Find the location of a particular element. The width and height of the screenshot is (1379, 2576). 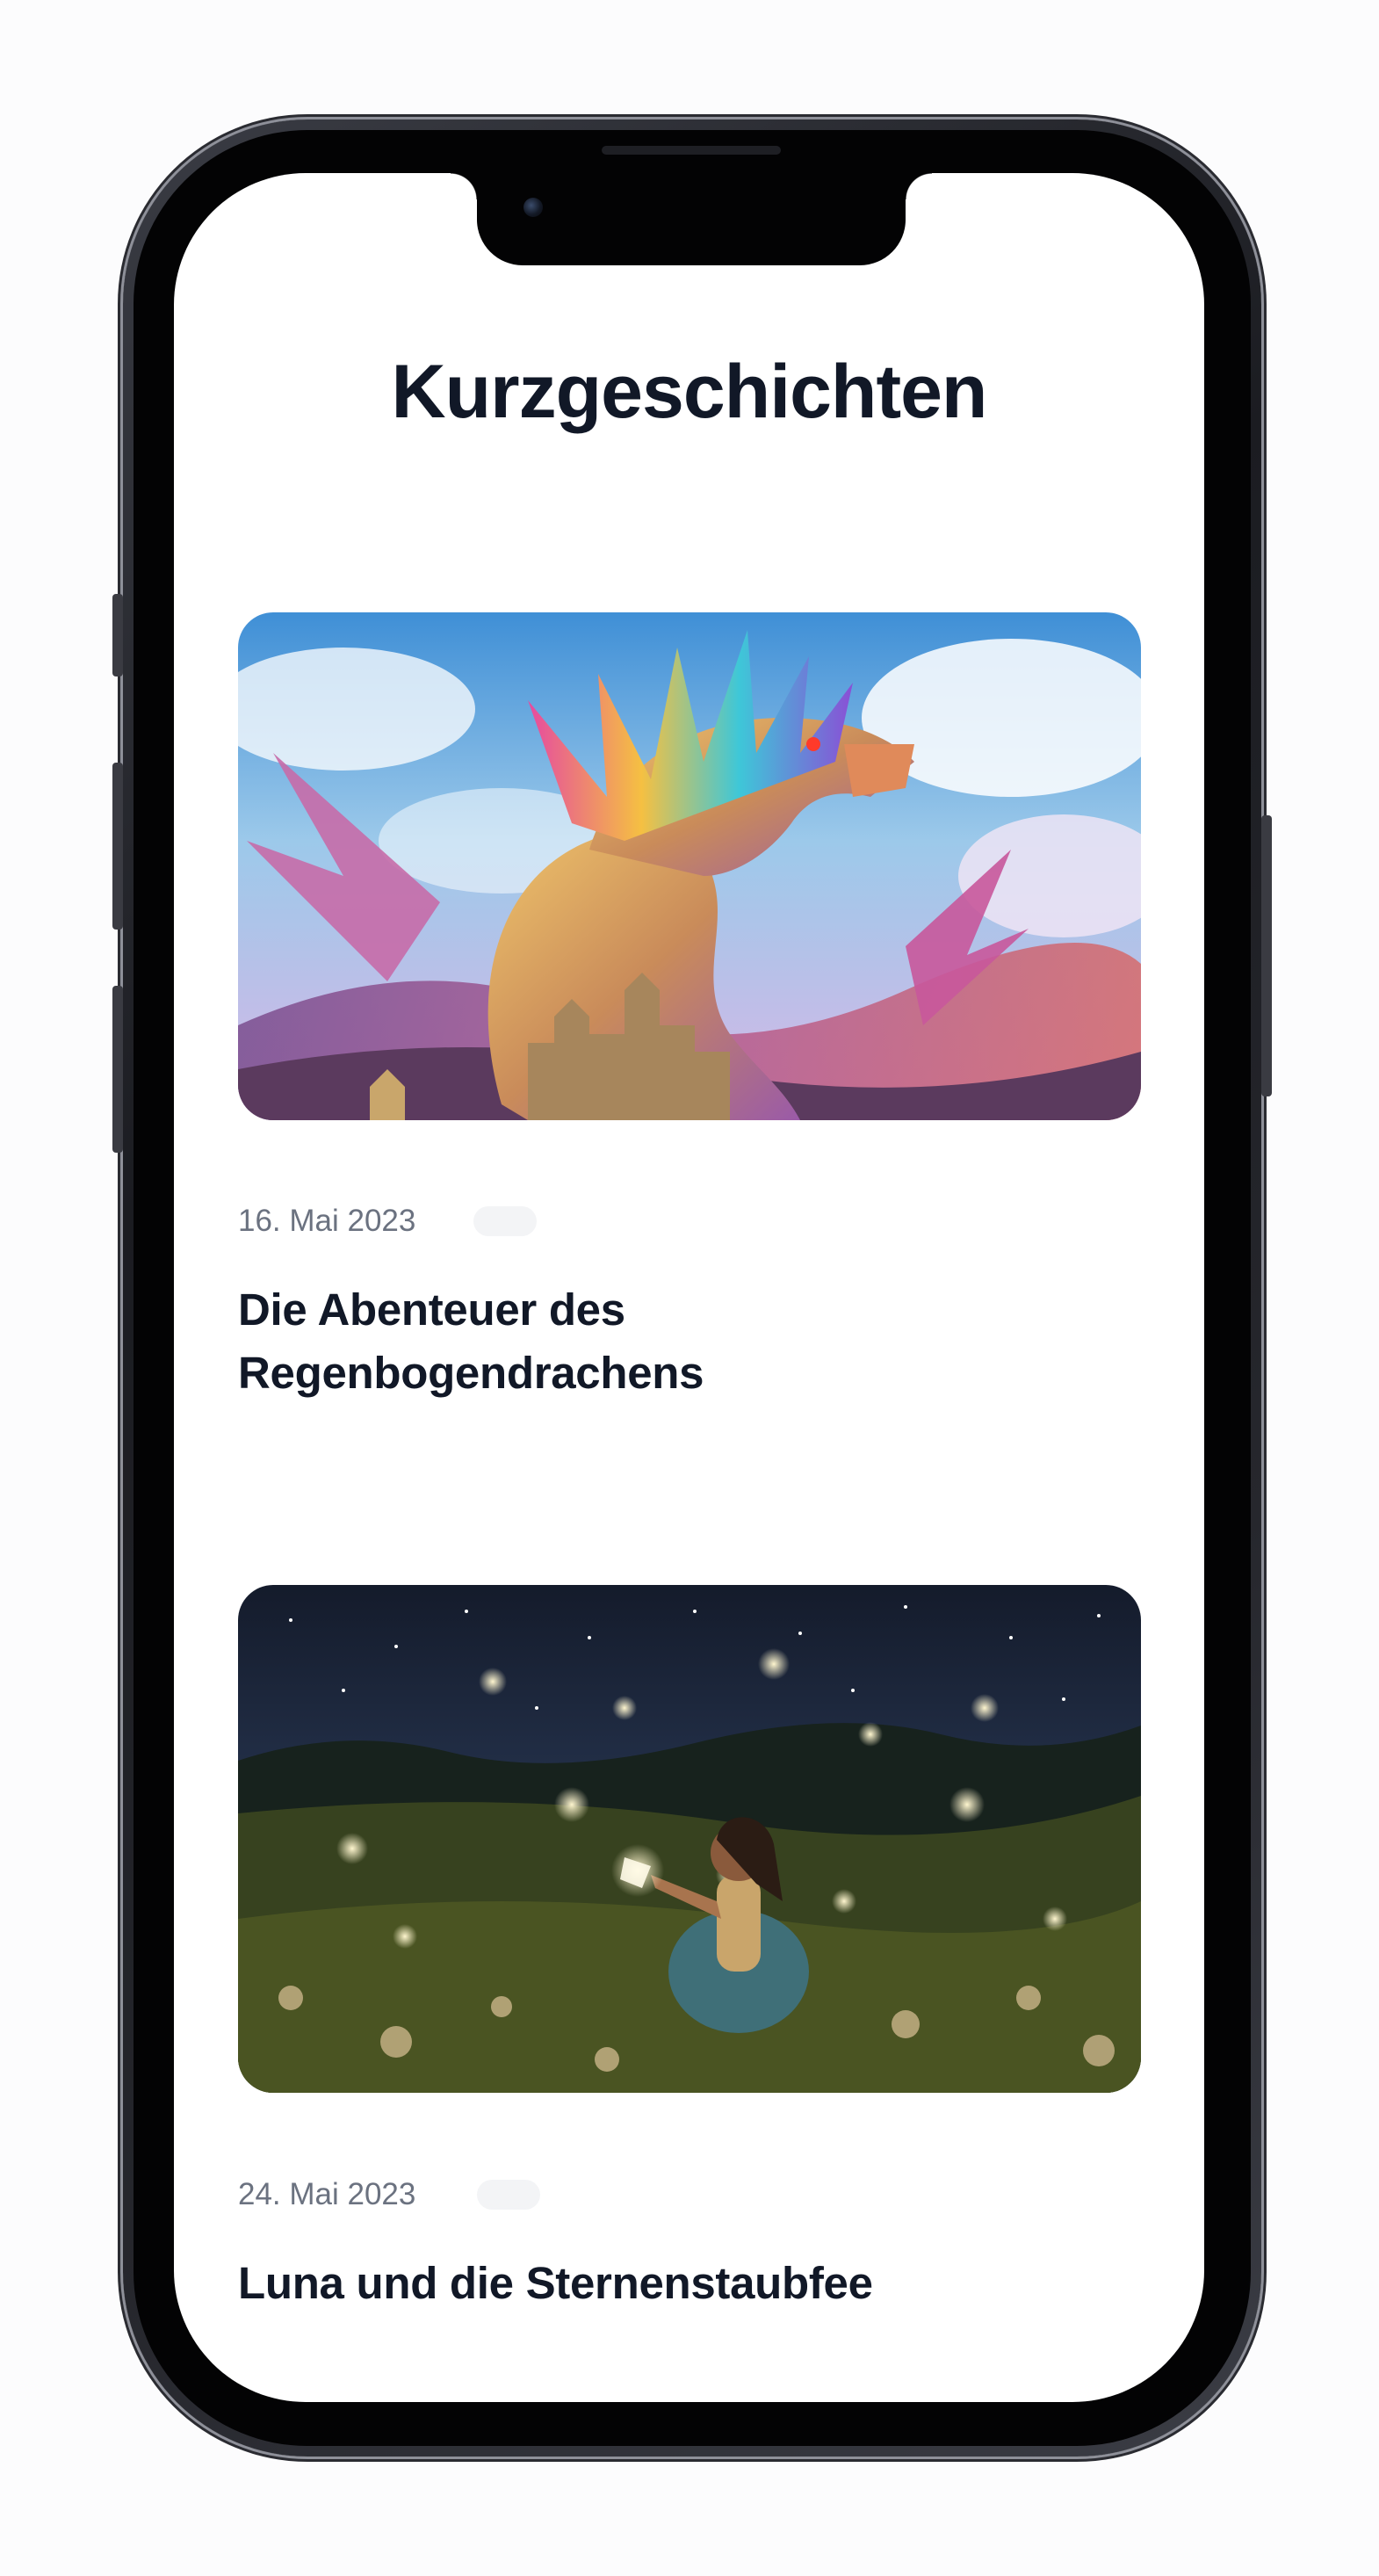

earpiece-speaker is located at coordinates (691, 150).